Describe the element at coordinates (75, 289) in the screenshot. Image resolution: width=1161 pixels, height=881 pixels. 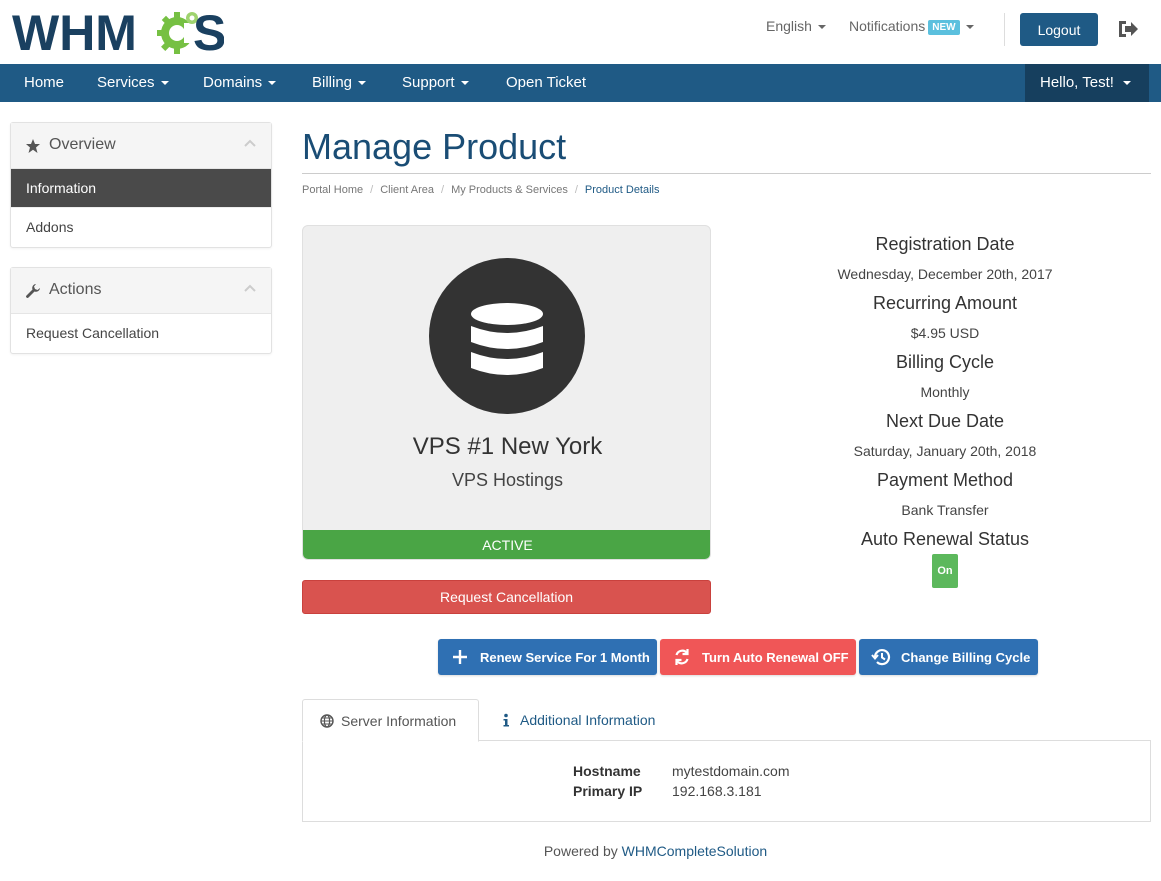
I see `actions-title: Actions` at that location.